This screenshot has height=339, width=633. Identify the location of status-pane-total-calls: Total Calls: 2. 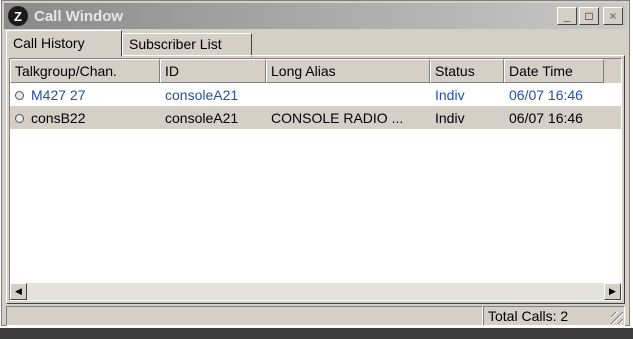
(554, 316).